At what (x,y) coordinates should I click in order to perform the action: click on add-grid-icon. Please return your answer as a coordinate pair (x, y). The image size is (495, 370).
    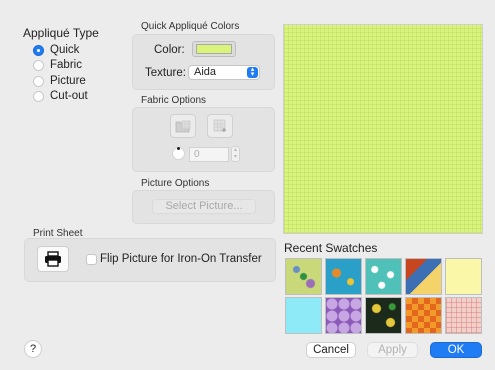
    Looking at the image, I should click on (219, 125).